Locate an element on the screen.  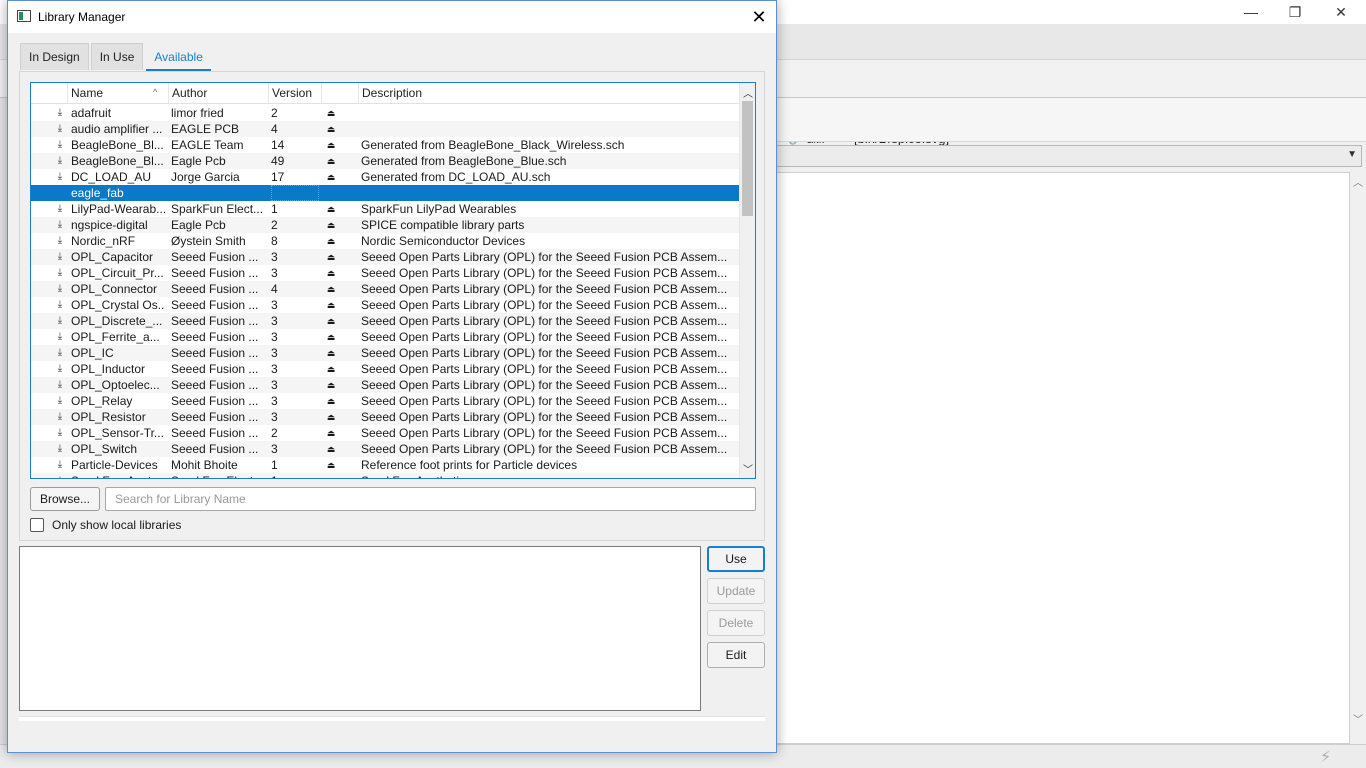
minimize-icon: — is located at coordinates (1251, 12).